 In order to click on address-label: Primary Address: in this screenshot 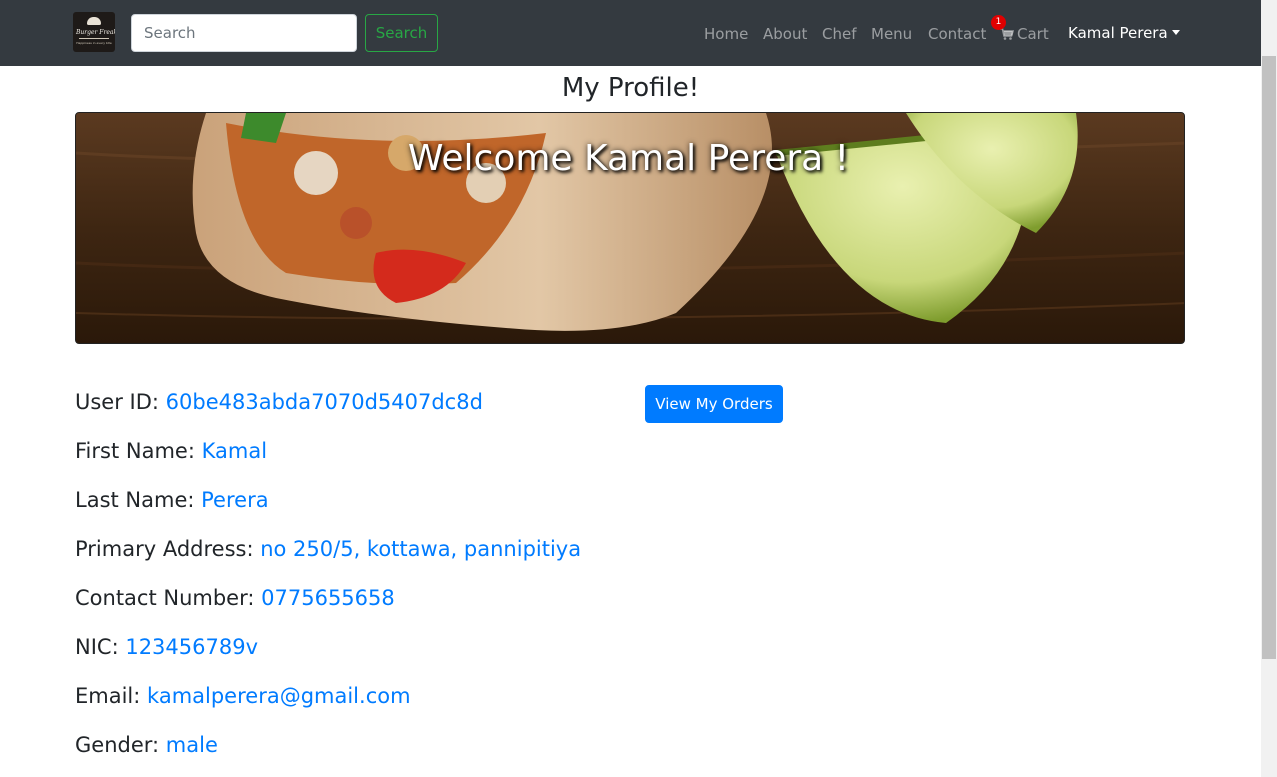, I will do `click(164, 549)`.